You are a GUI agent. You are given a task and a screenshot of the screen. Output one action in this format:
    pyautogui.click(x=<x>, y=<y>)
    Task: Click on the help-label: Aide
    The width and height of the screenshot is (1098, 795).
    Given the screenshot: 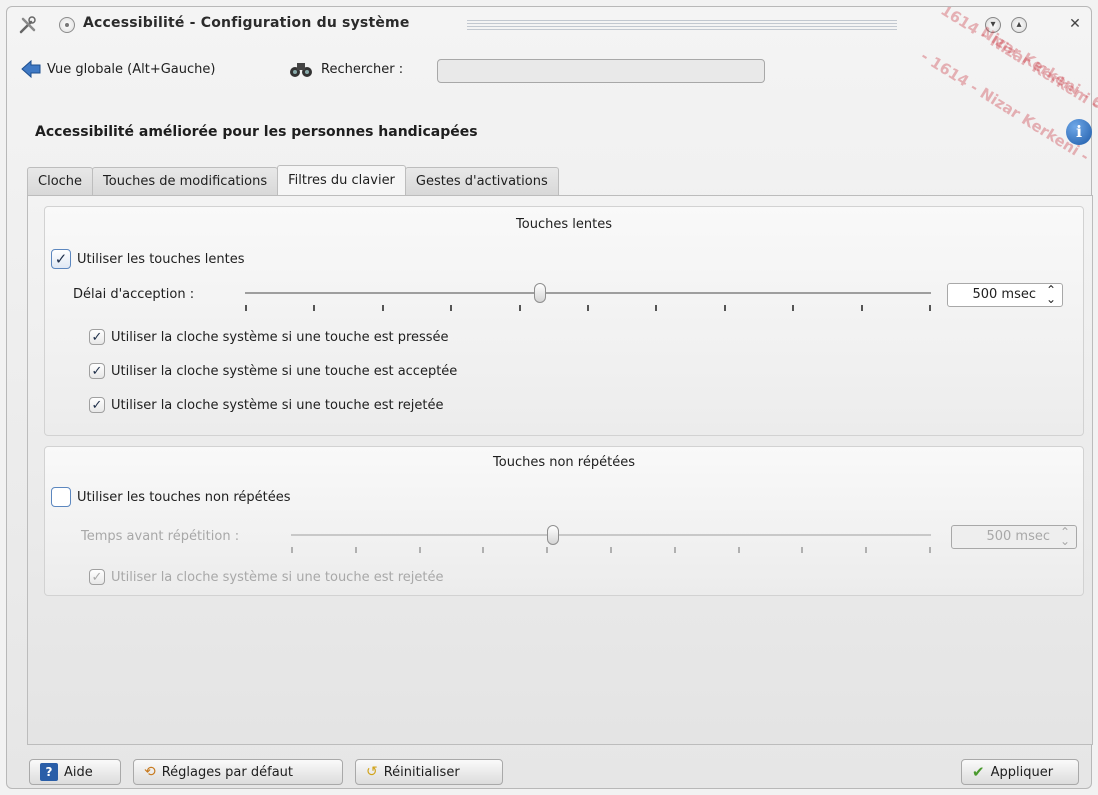 What is the action you would take?
    pyautogui.click(x=78, y=772)
    